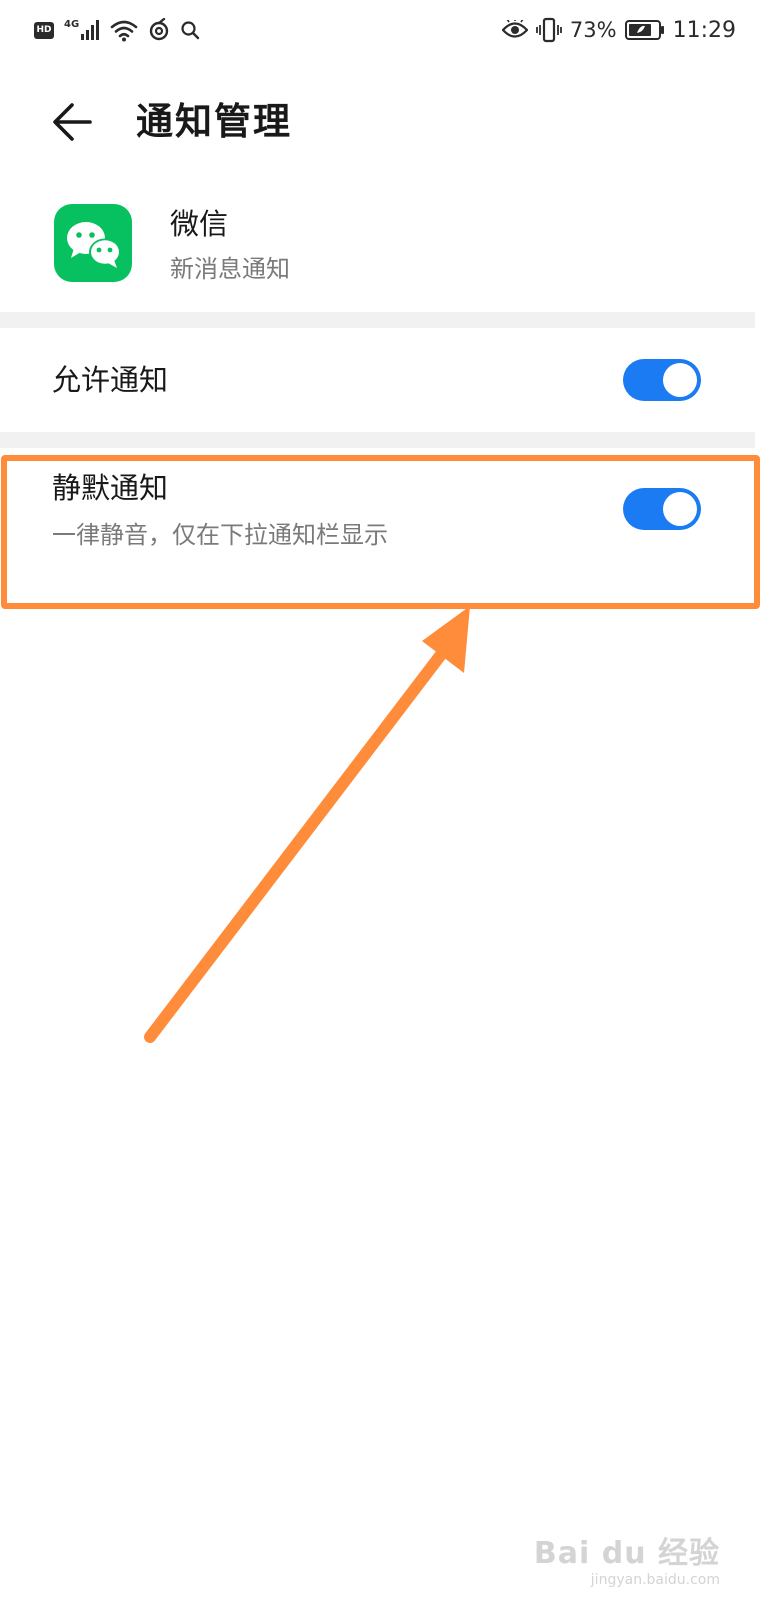 The image size is (770, 1600). Describe the element at coordinates (72, 24) in the screenshot. I see `network-type-label: 4G` at that location.